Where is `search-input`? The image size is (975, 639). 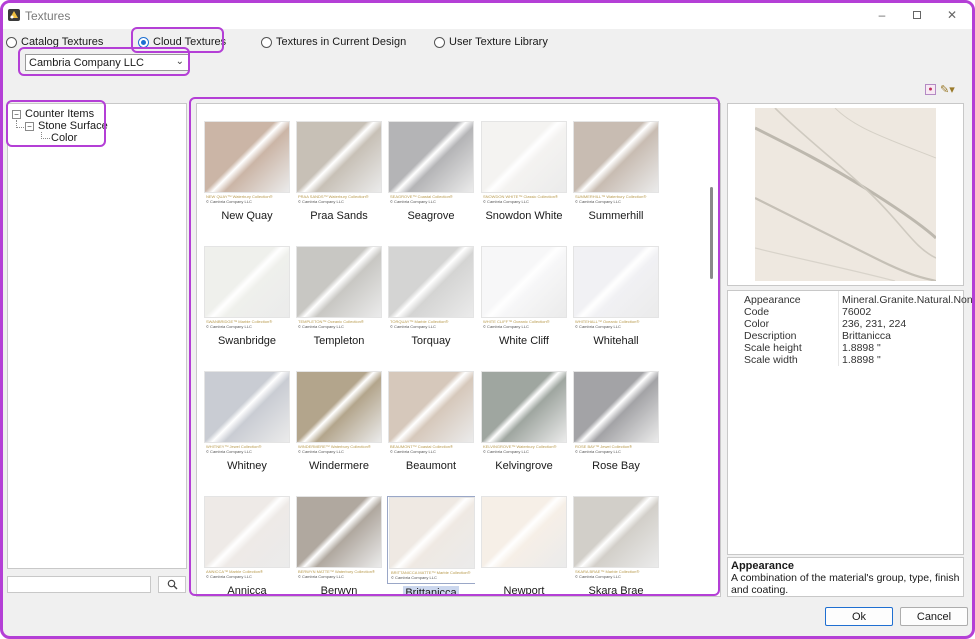 search-input is located at coordinates (79, 584).